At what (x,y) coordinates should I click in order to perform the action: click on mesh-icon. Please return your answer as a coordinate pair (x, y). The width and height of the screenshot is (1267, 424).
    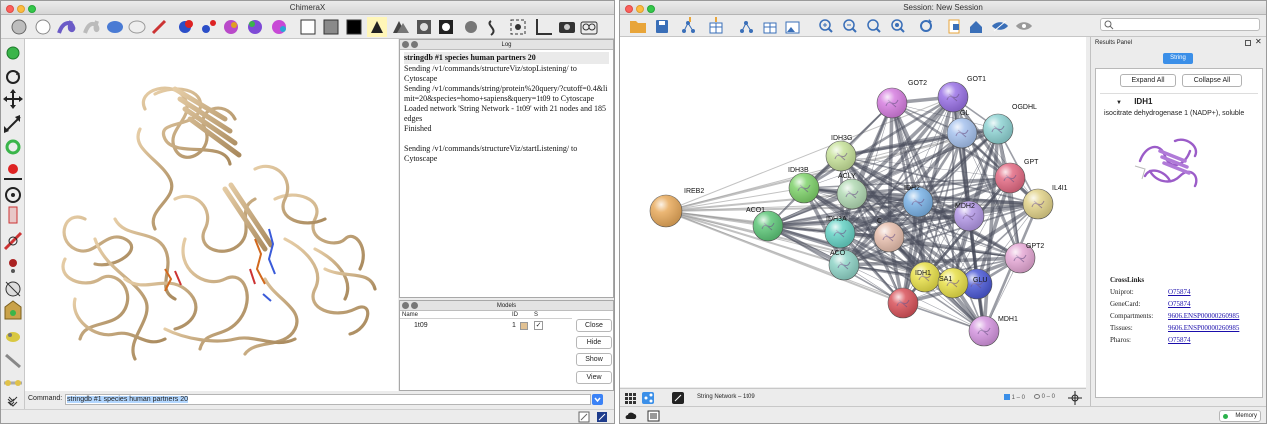
    Looking at the image, I should click on (137, 27).